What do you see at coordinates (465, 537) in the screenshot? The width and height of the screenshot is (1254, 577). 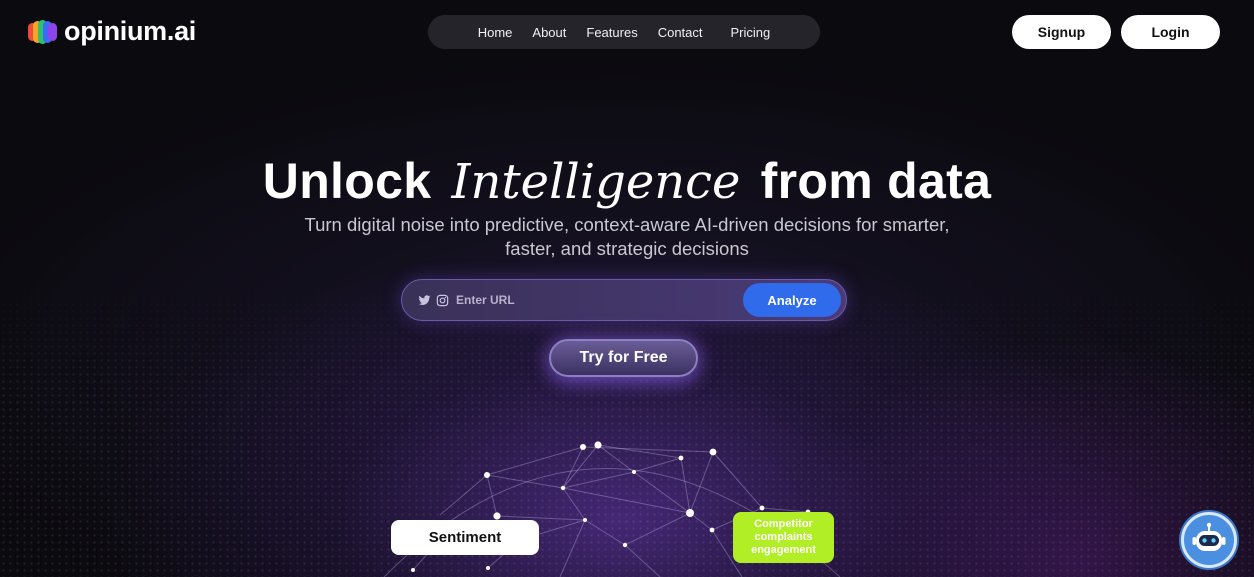 I see `sentiment-tag: Sentiment` at bounding box center [465, 537].